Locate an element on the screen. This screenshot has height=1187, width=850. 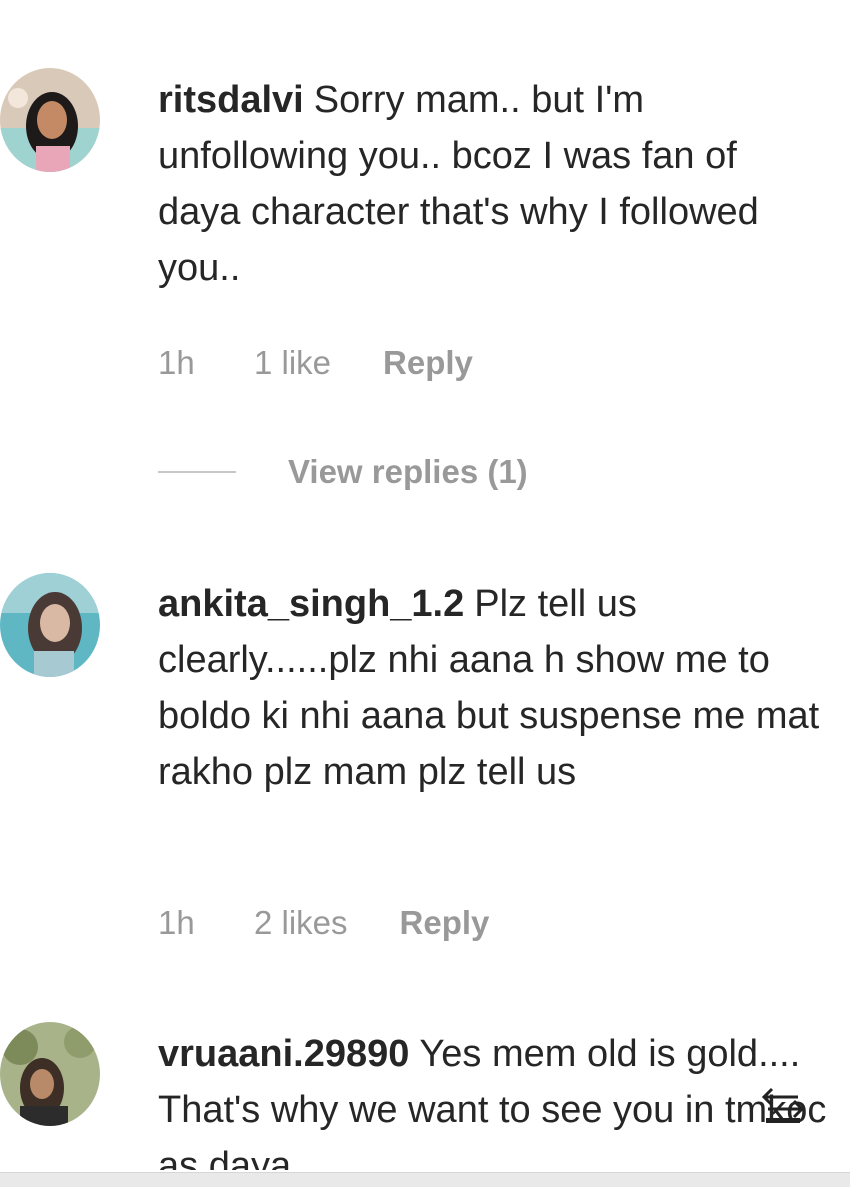
comment-meta: 1h 2 likes Reply is located at coordinates (323, 923).